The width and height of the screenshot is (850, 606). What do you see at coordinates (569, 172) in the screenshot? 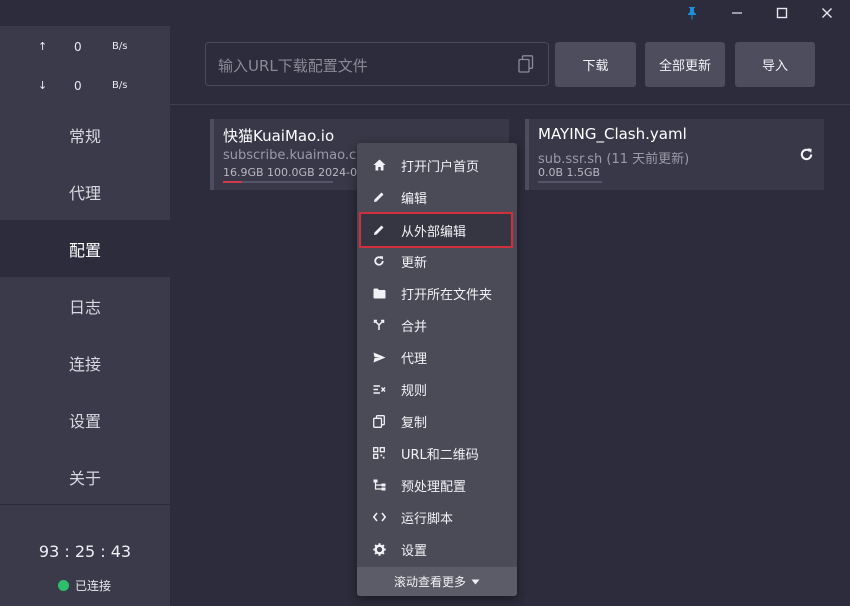
I see `profile-usage: 0.0B 1.5GB` at bounding box center [569, 172].